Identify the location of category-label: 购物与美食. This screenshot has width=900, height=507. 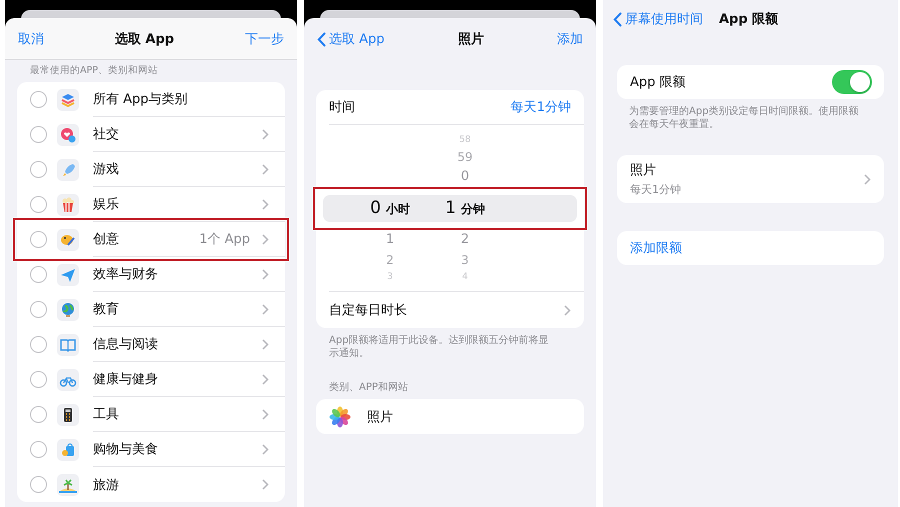
(177, 449).